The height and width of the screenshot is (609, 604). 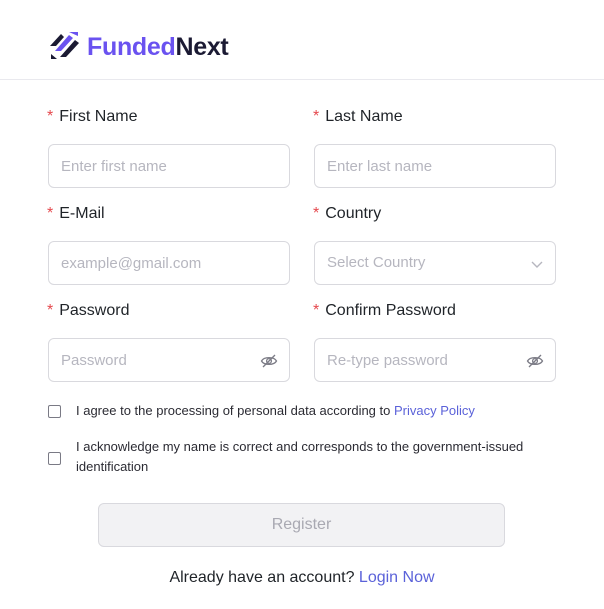 What do you see at coordinates (434, 410) in the screenshot?
I see `privacy-policy-link: Privacy Policy` at bounding box center [434, 410].